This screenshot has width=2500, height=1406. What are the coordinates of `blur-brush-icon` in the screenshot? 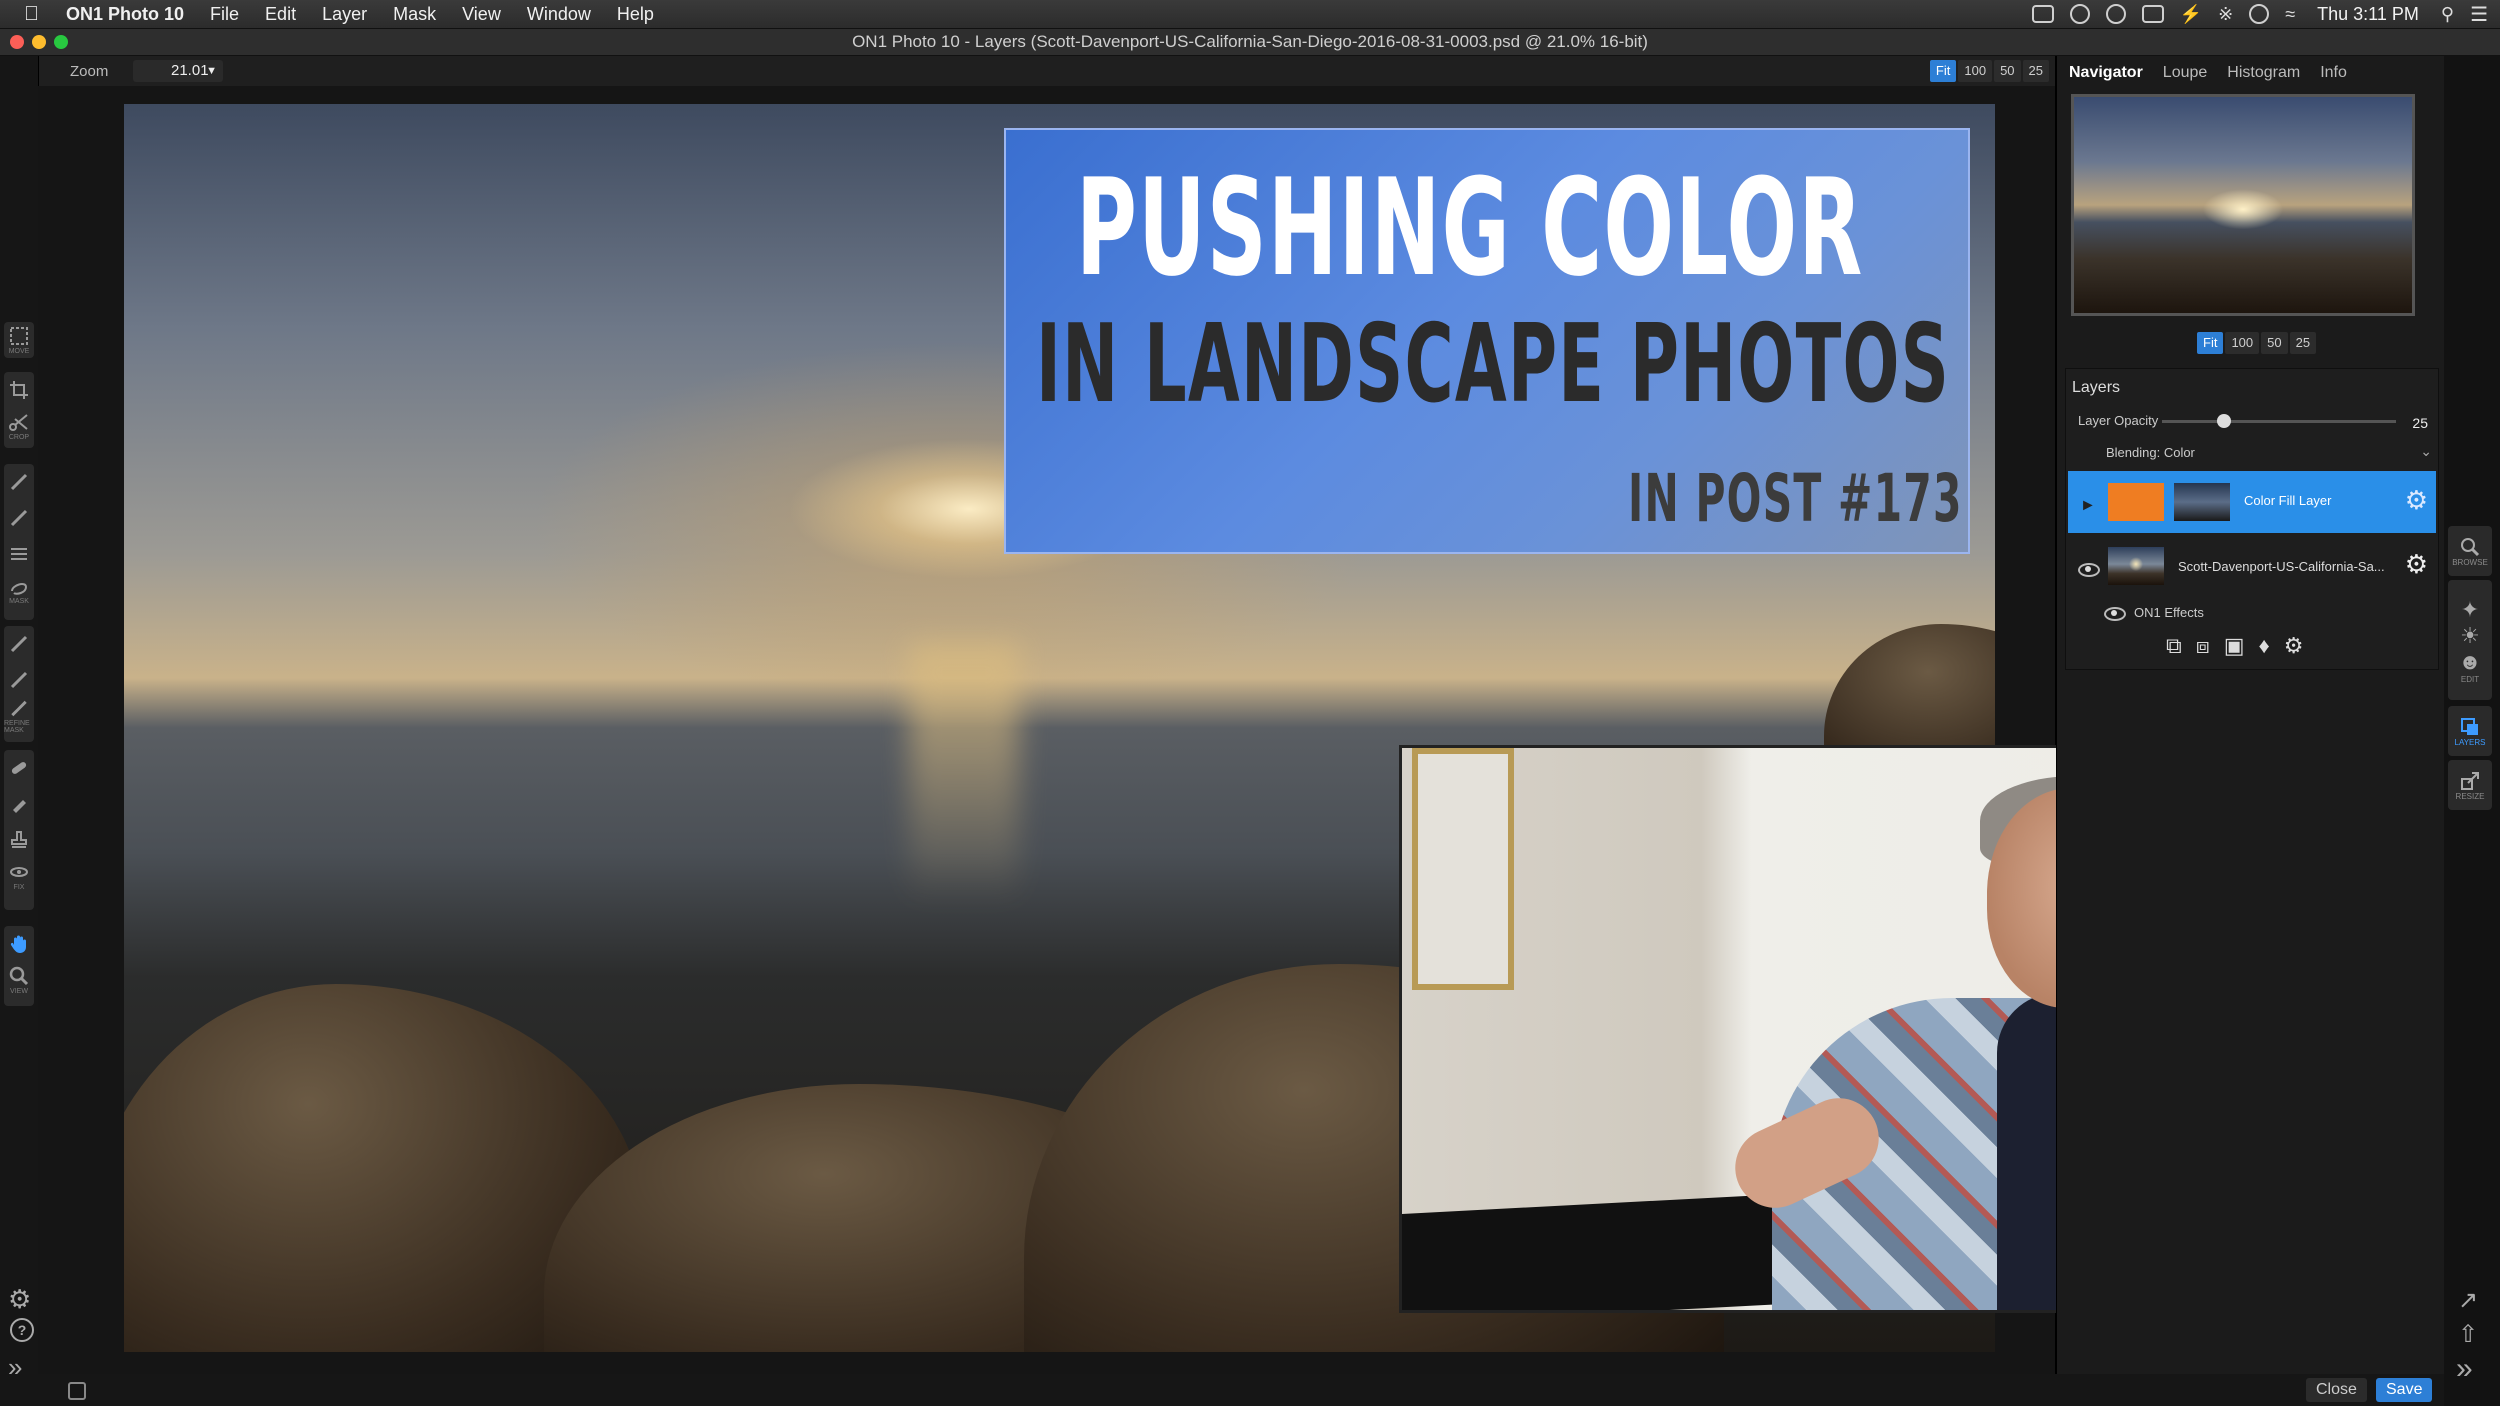 It's located at (19, 708).